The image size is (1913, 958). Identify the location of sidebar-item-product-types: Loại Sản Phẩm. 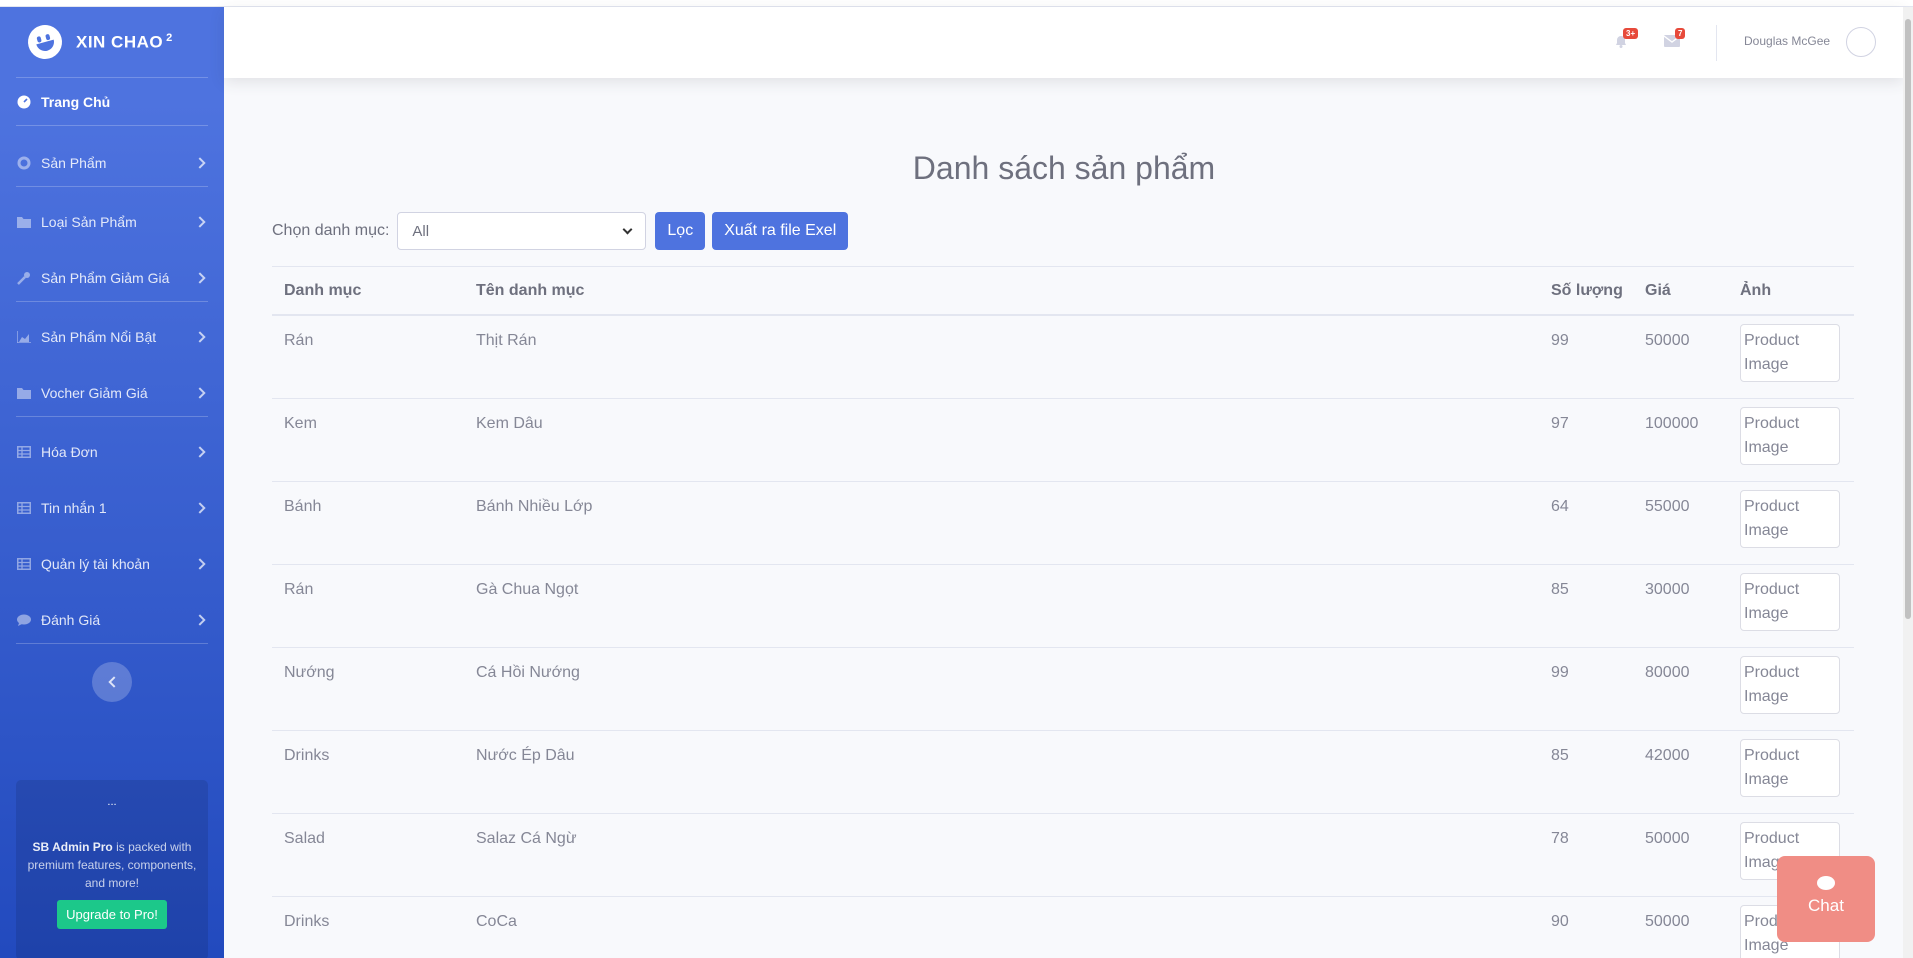
(112, 222).